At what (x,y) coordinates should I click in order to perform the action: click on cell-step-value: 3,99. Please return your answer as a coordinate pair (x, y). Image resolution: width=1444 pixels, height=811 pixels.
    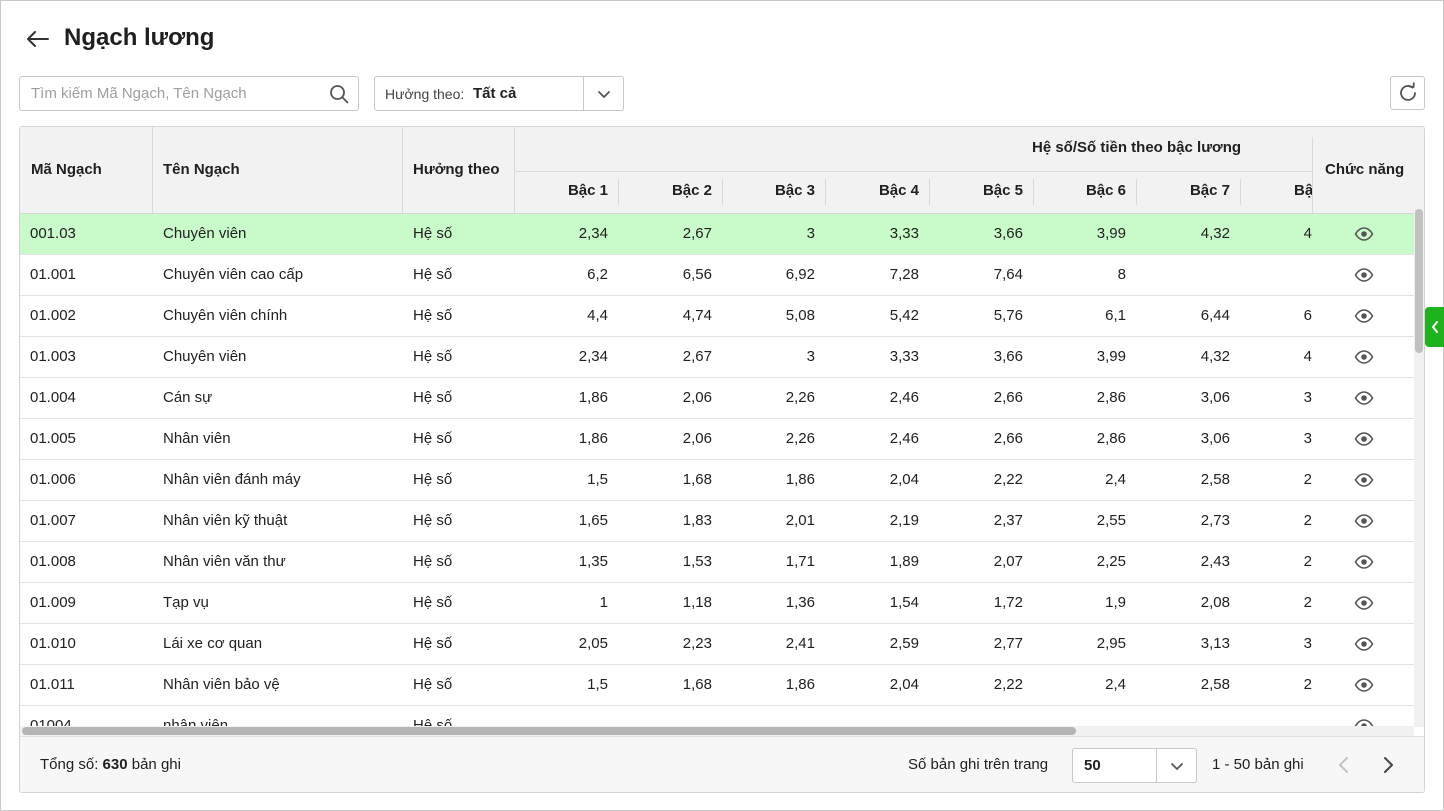
    Looking at the image, I should click on (1111, 233).